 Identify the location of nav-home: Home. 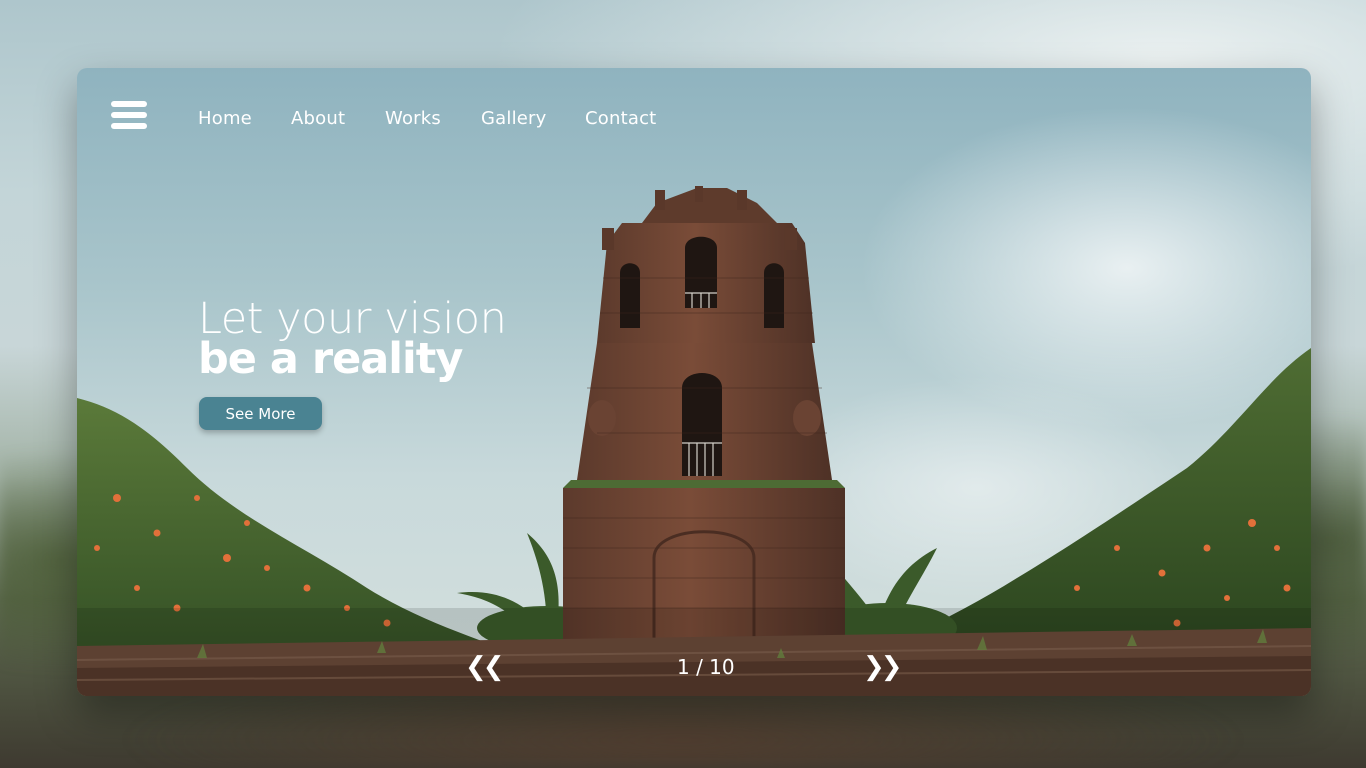
(225, 118).